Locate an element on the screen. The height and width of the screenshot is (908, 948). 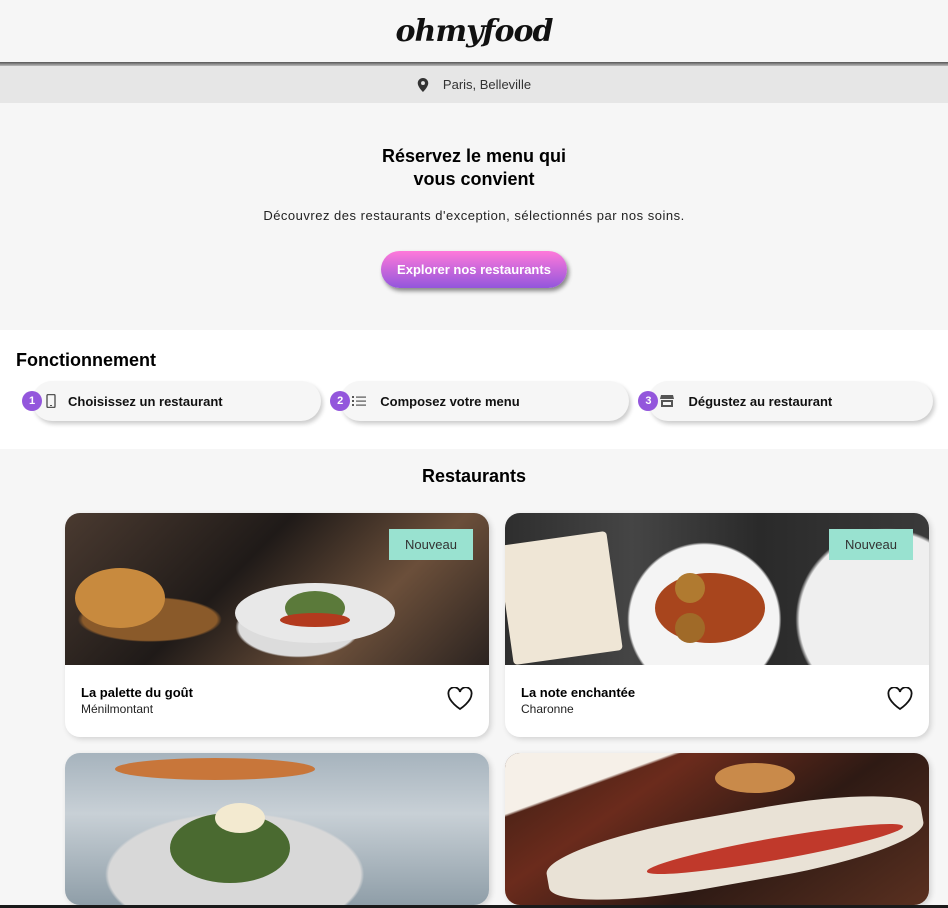
restaurants-title: Restaurants is located at coordinates (474, 476).